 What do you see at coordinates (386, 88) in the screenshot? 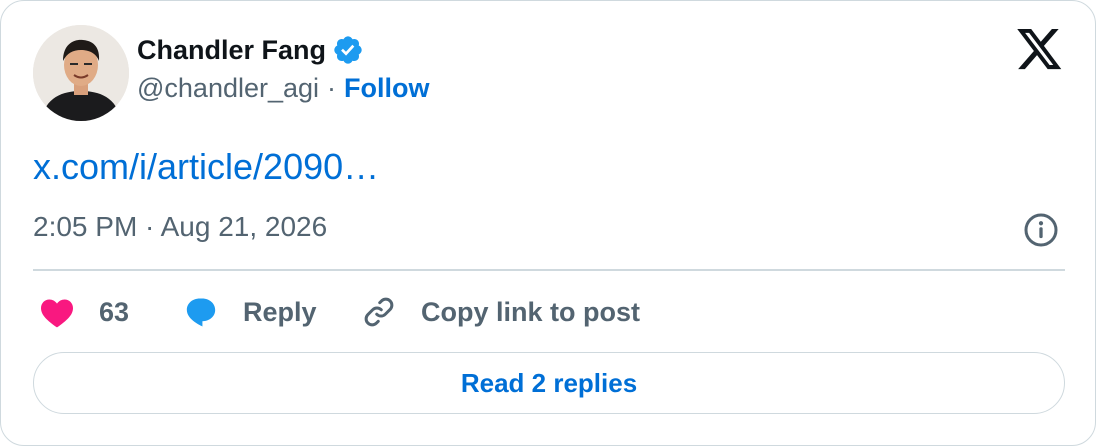
I see `follow-button: Follow` at bounding box center [386, 88].